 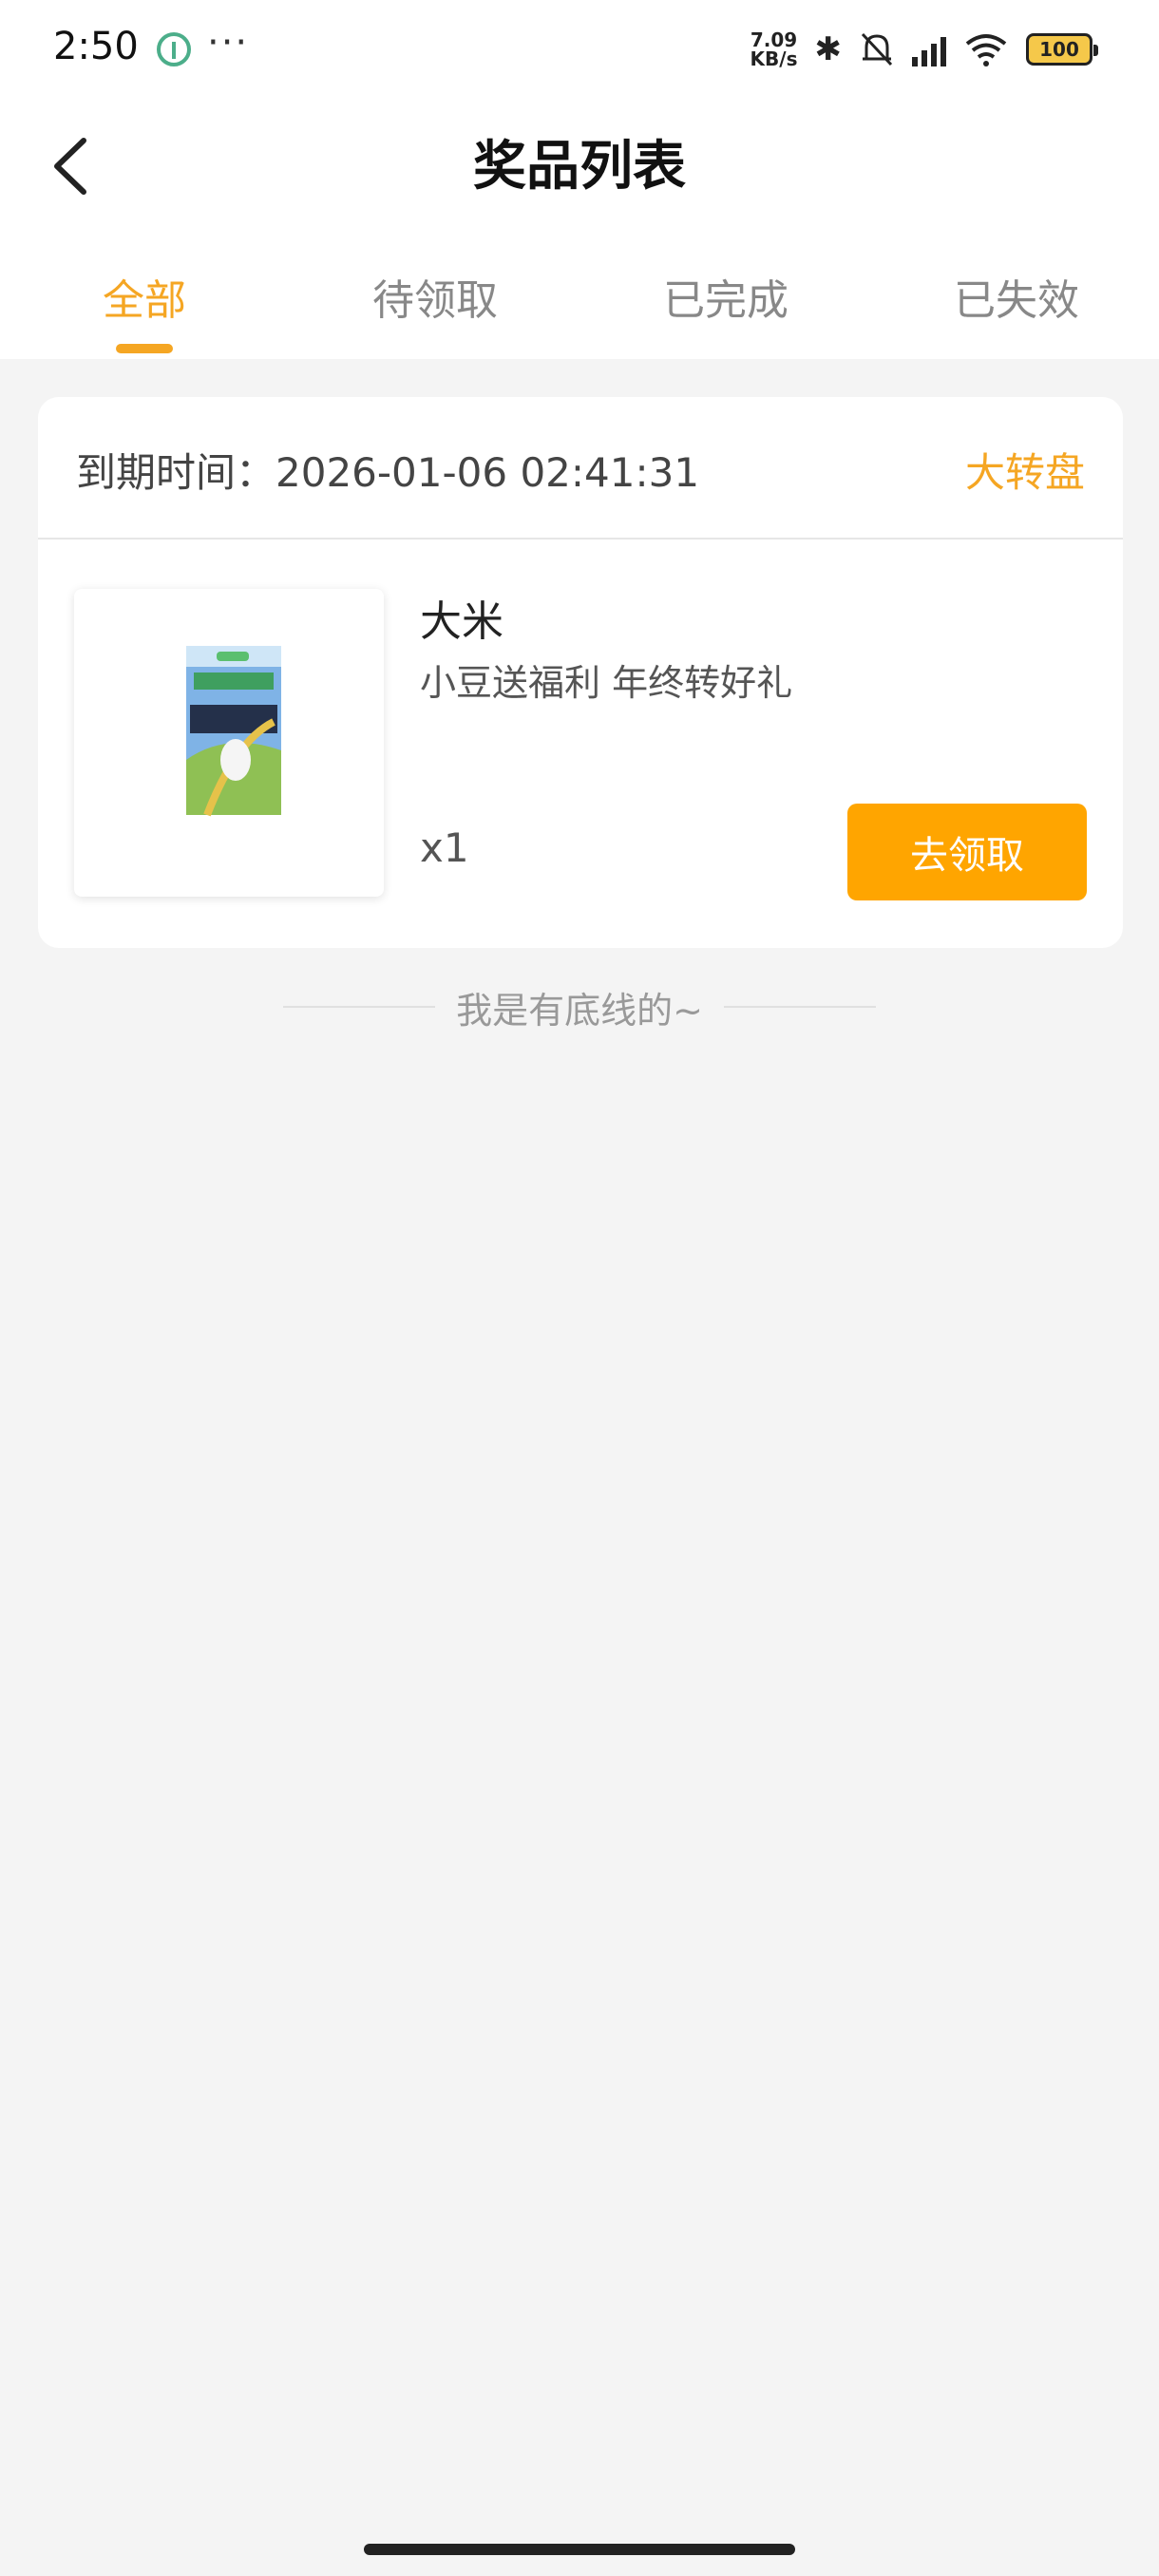 I want to click on prize-quantity: x1, so click(x=444, y=847).